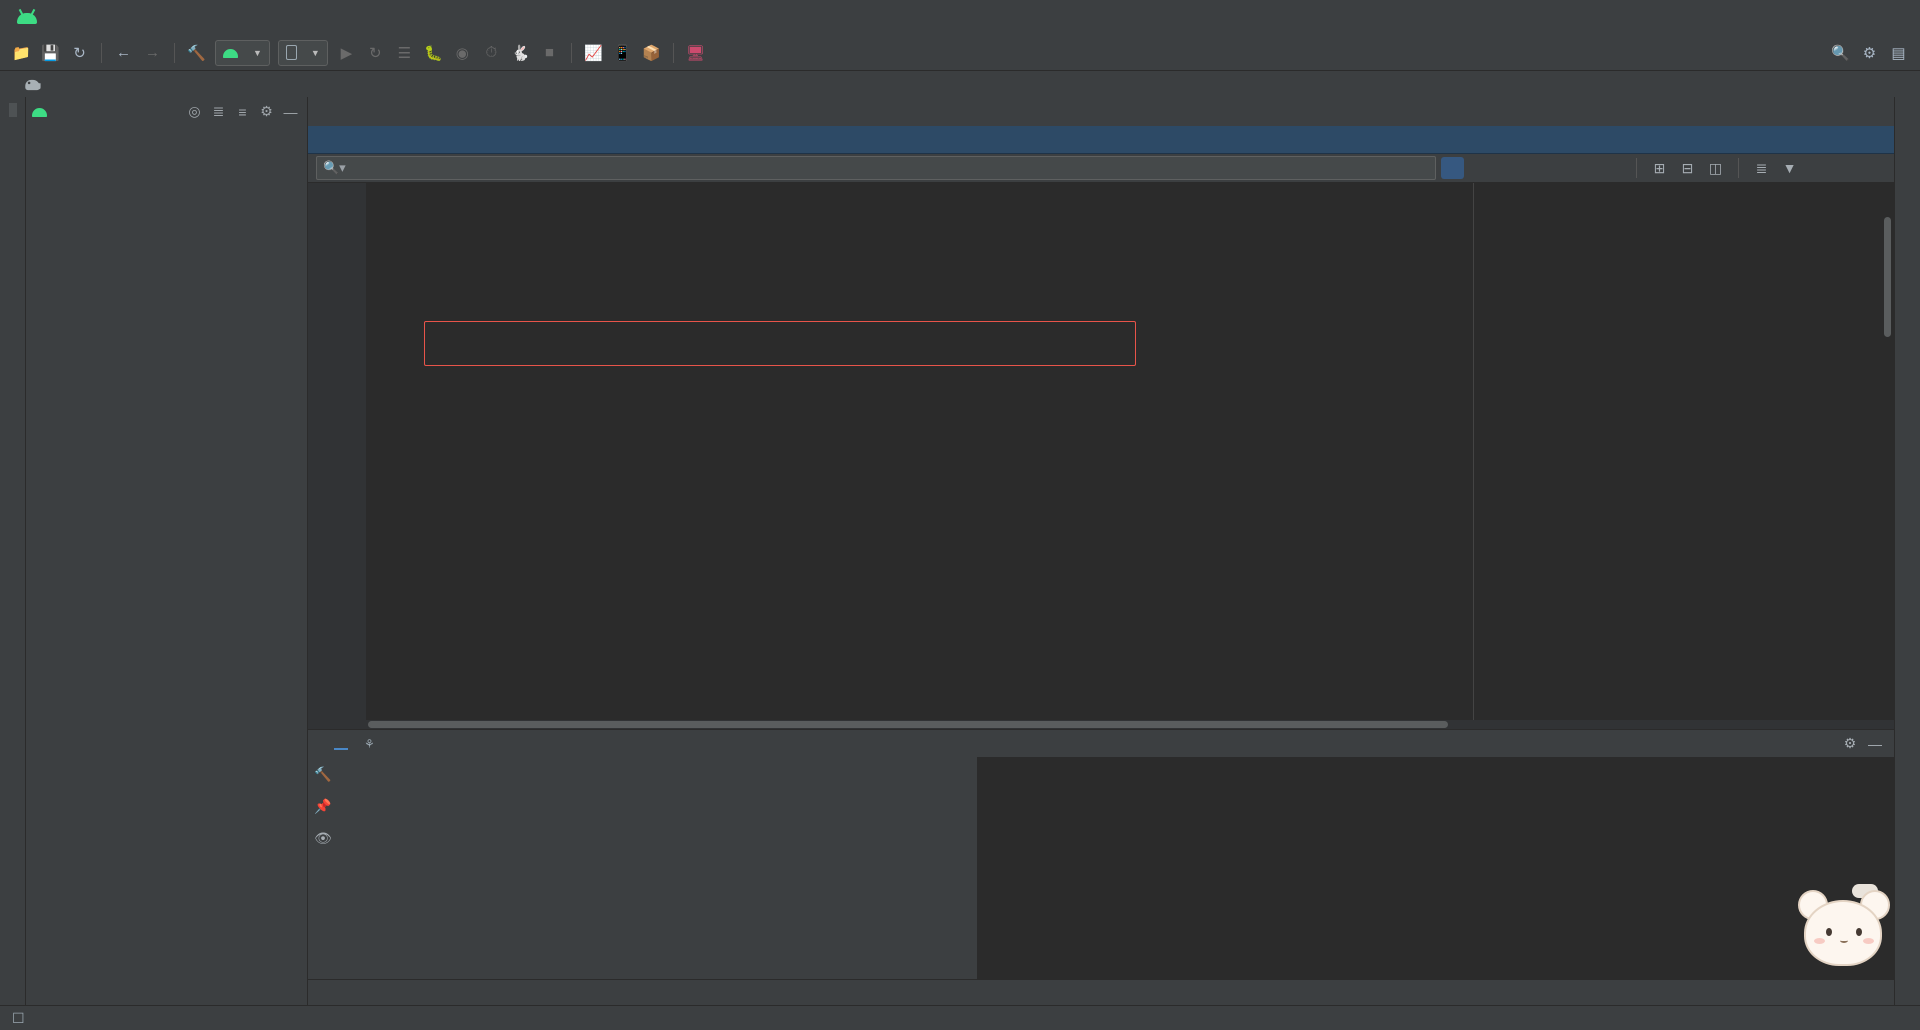  Describe the element at coordinates (1840, 52) in the screenshot. I see `search-everywhere-icon: 🔍` at that location.